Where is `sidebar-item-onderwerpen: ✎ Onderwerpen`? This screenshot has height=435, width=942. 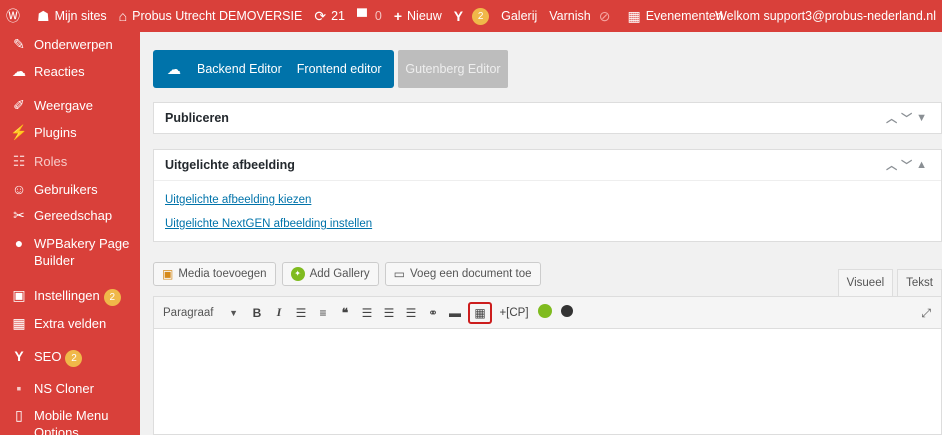
sidebar-item-onderwerpen: ✎ Onderwerpen is located at coordinates (70, 44).